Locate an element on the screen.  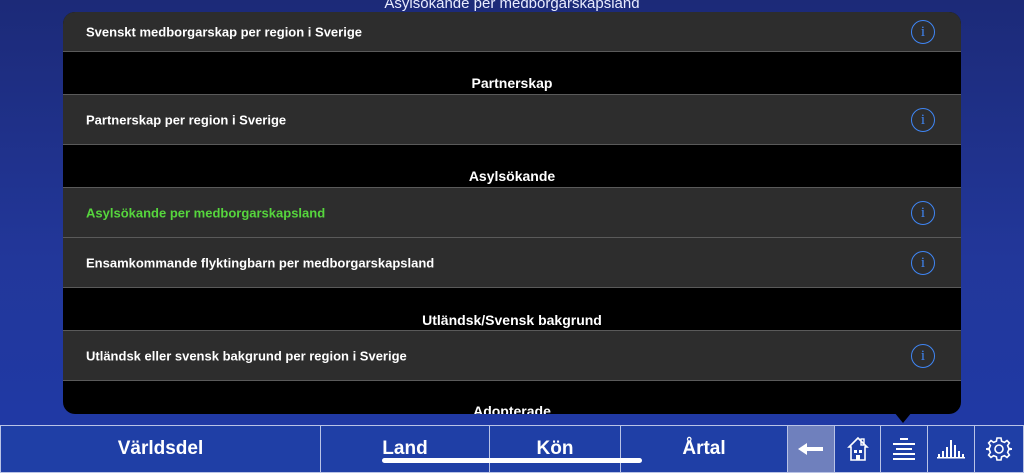
segment-kon: Kön is located at coordinates (555, 449).